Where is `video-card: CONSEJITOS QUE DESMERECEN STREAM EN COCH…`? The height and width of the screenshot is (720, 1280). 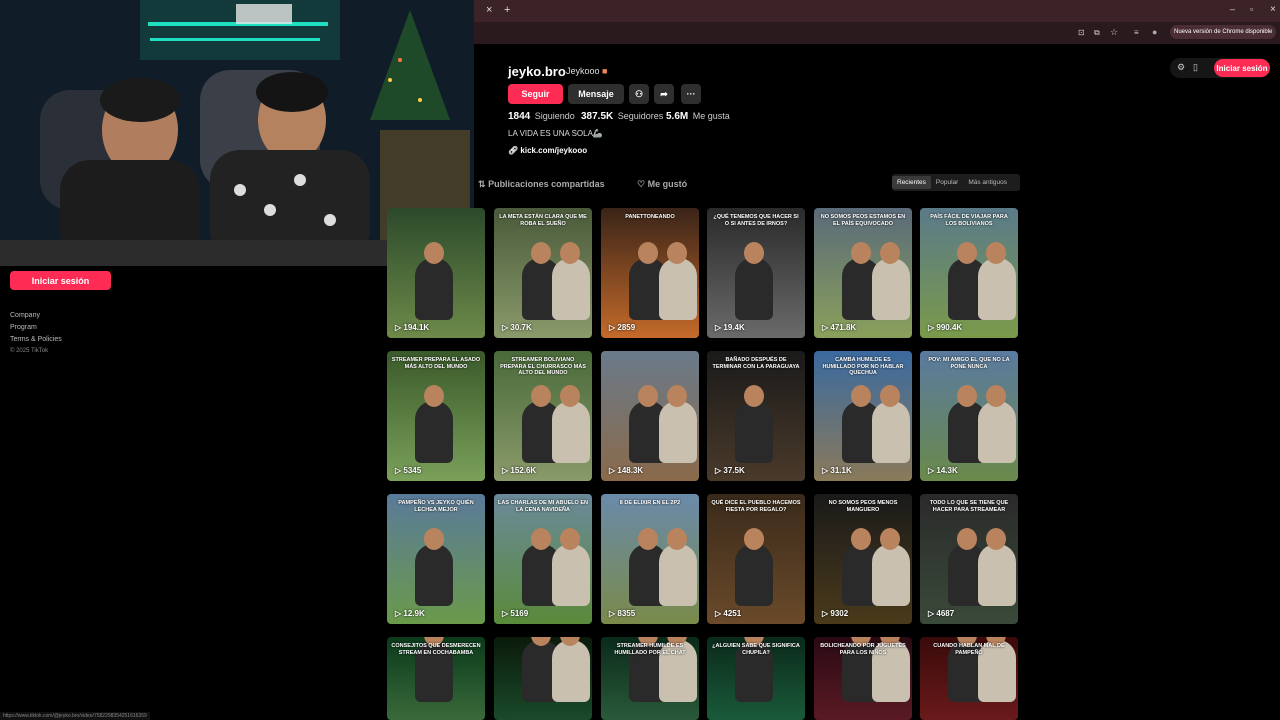
video-card: CONSEJITOS QUE DESMERECEN STREAM EN COCH… is located at coordinates (436, 678).